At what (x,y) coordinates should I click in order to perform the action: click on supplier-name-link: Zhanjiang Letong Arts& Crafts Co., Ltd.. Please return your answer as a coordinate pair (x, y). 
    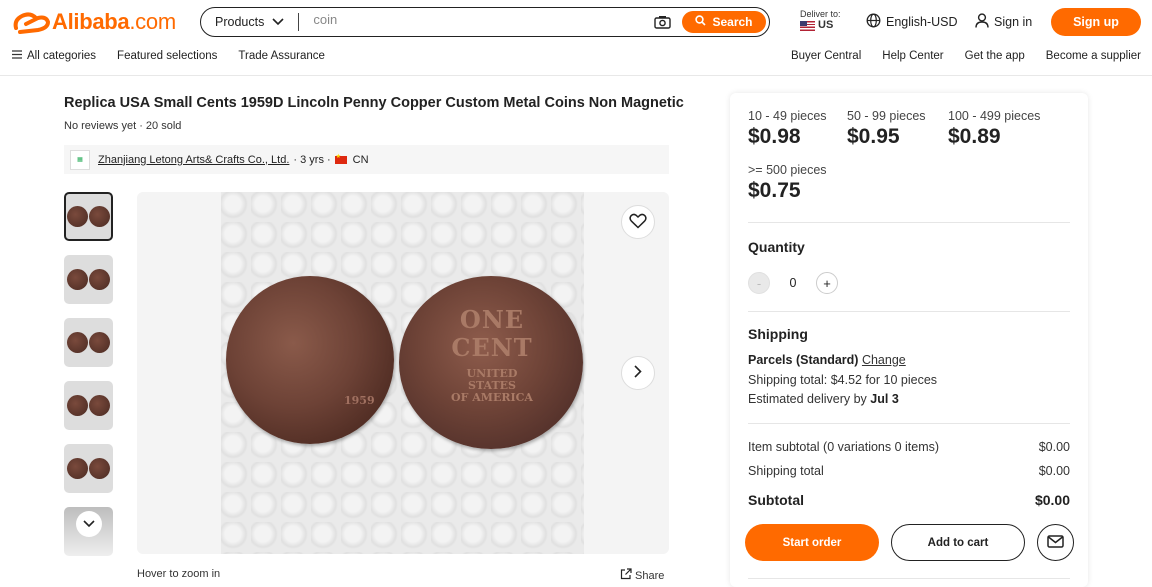
    Looking at the image, I should click on (193, 160).